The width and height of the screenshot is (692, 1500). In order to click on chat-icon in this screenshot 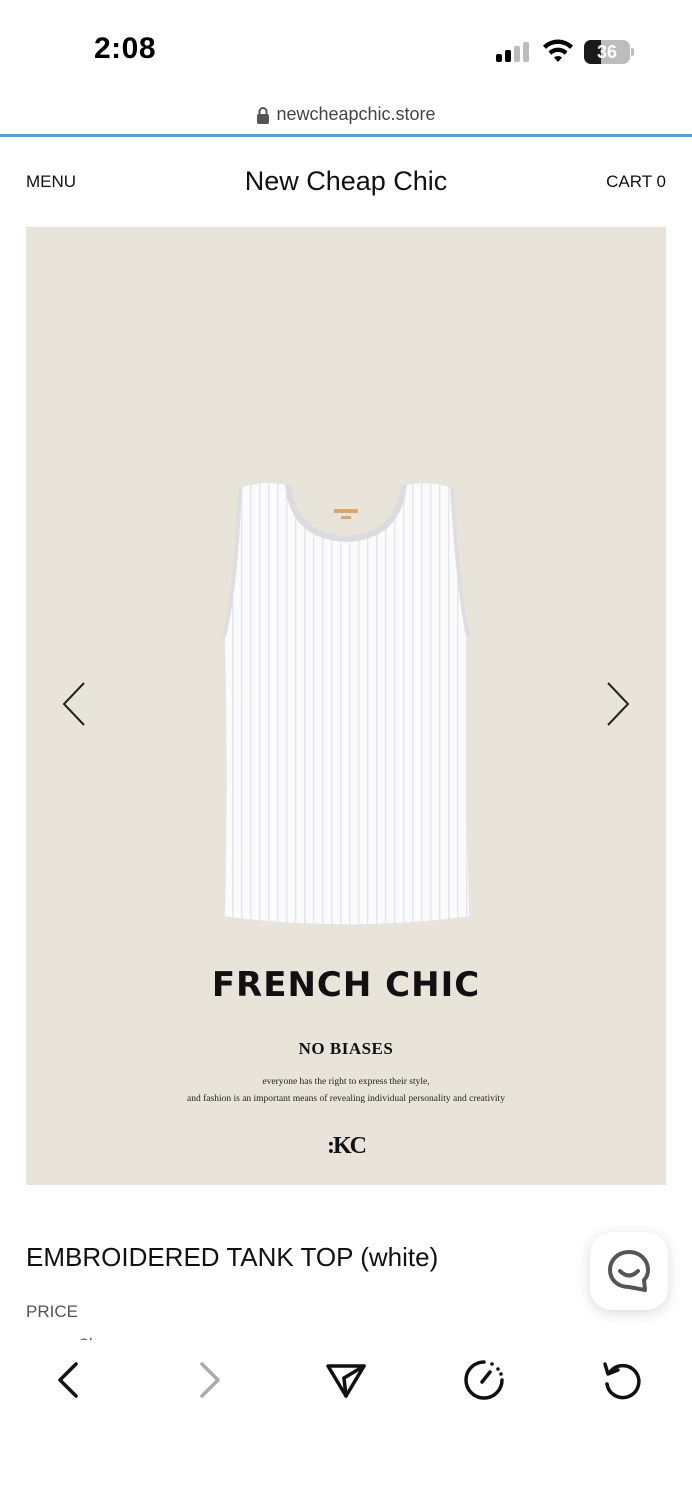, I will do `click(629, 1271)`.